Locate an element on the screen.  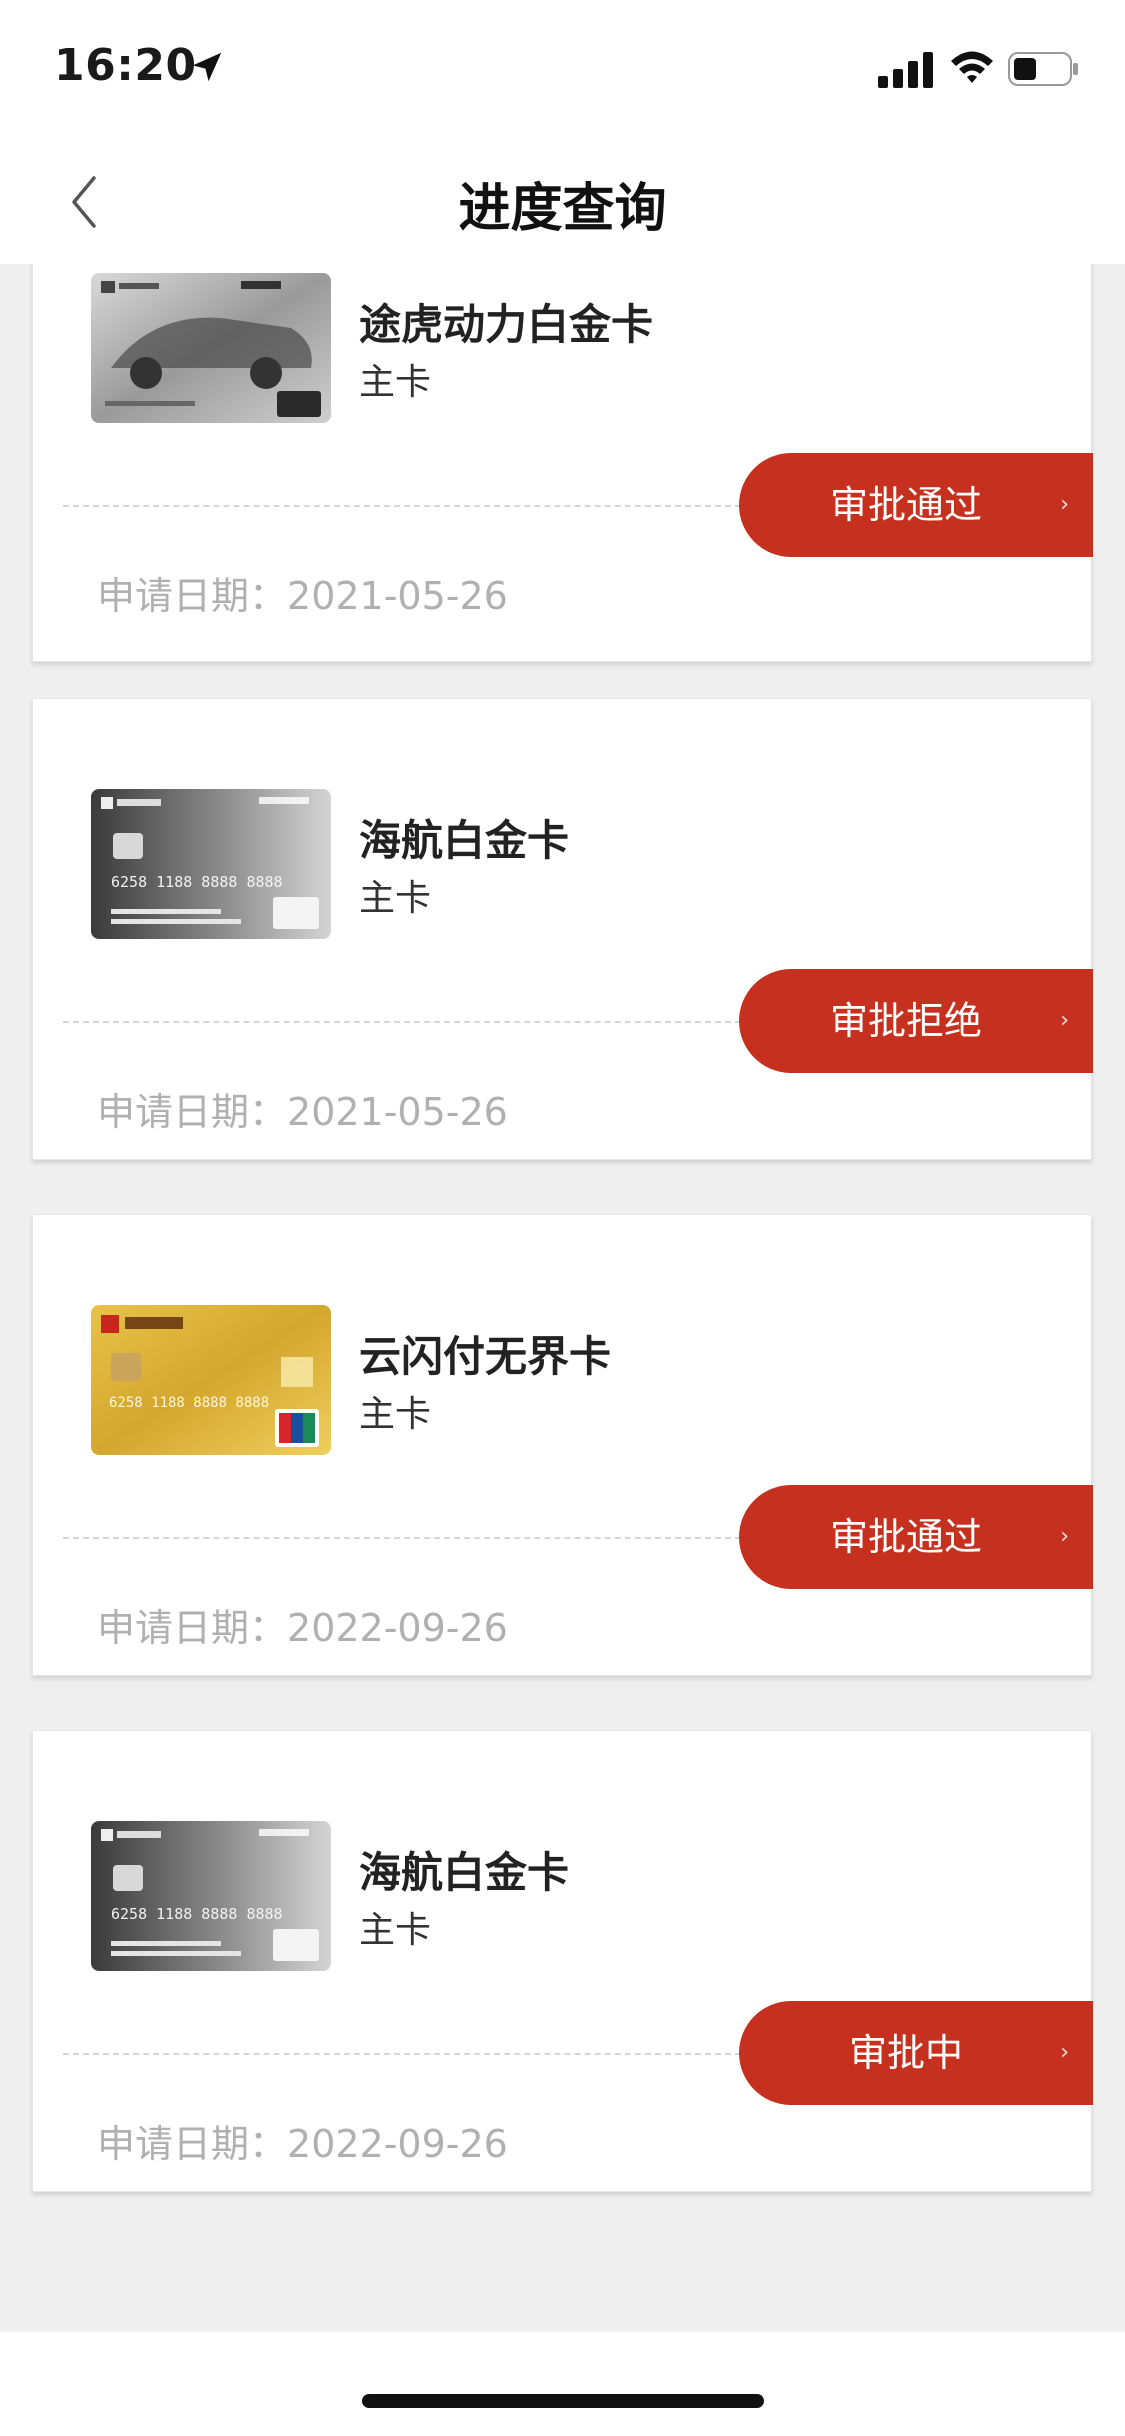
status-label: 审批拒绝 is located at coordinates (905, 1021).